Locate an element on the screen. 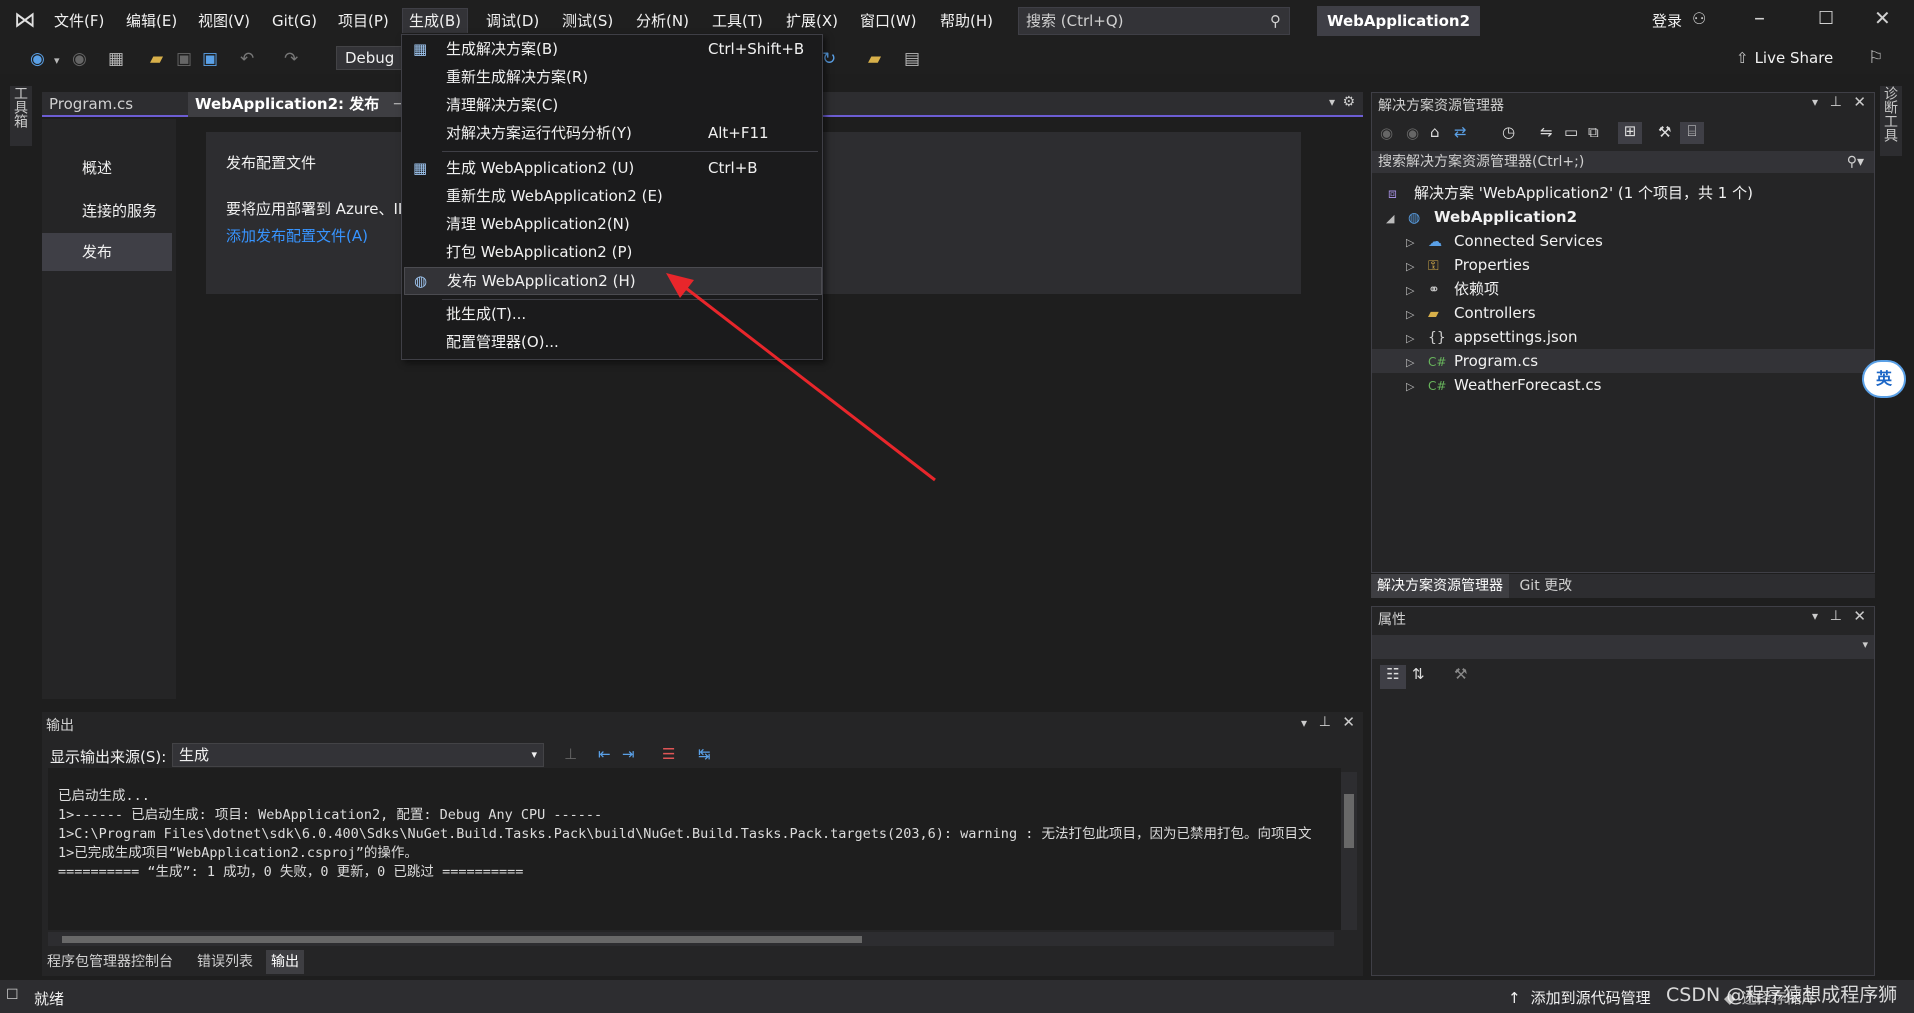 This screenshot has height=1013, width=1914. tree-solution: ⧈ 解决方案 'WebApplication2' (1 个项目，共 1 个) is located at coordinates (1570, 193).